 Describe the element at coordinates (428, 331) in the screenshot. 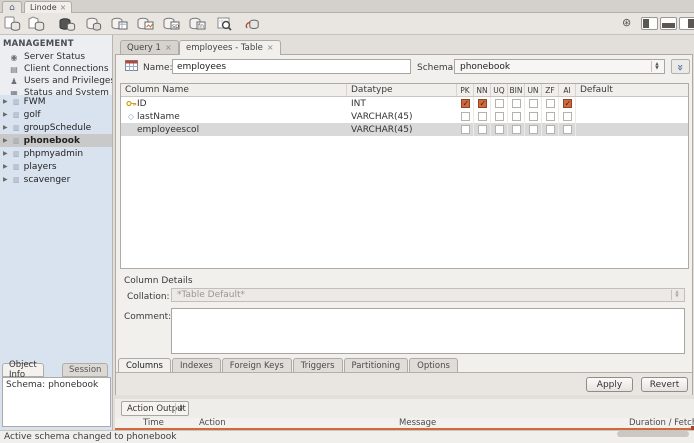

I see `comment-textarea` at that location.